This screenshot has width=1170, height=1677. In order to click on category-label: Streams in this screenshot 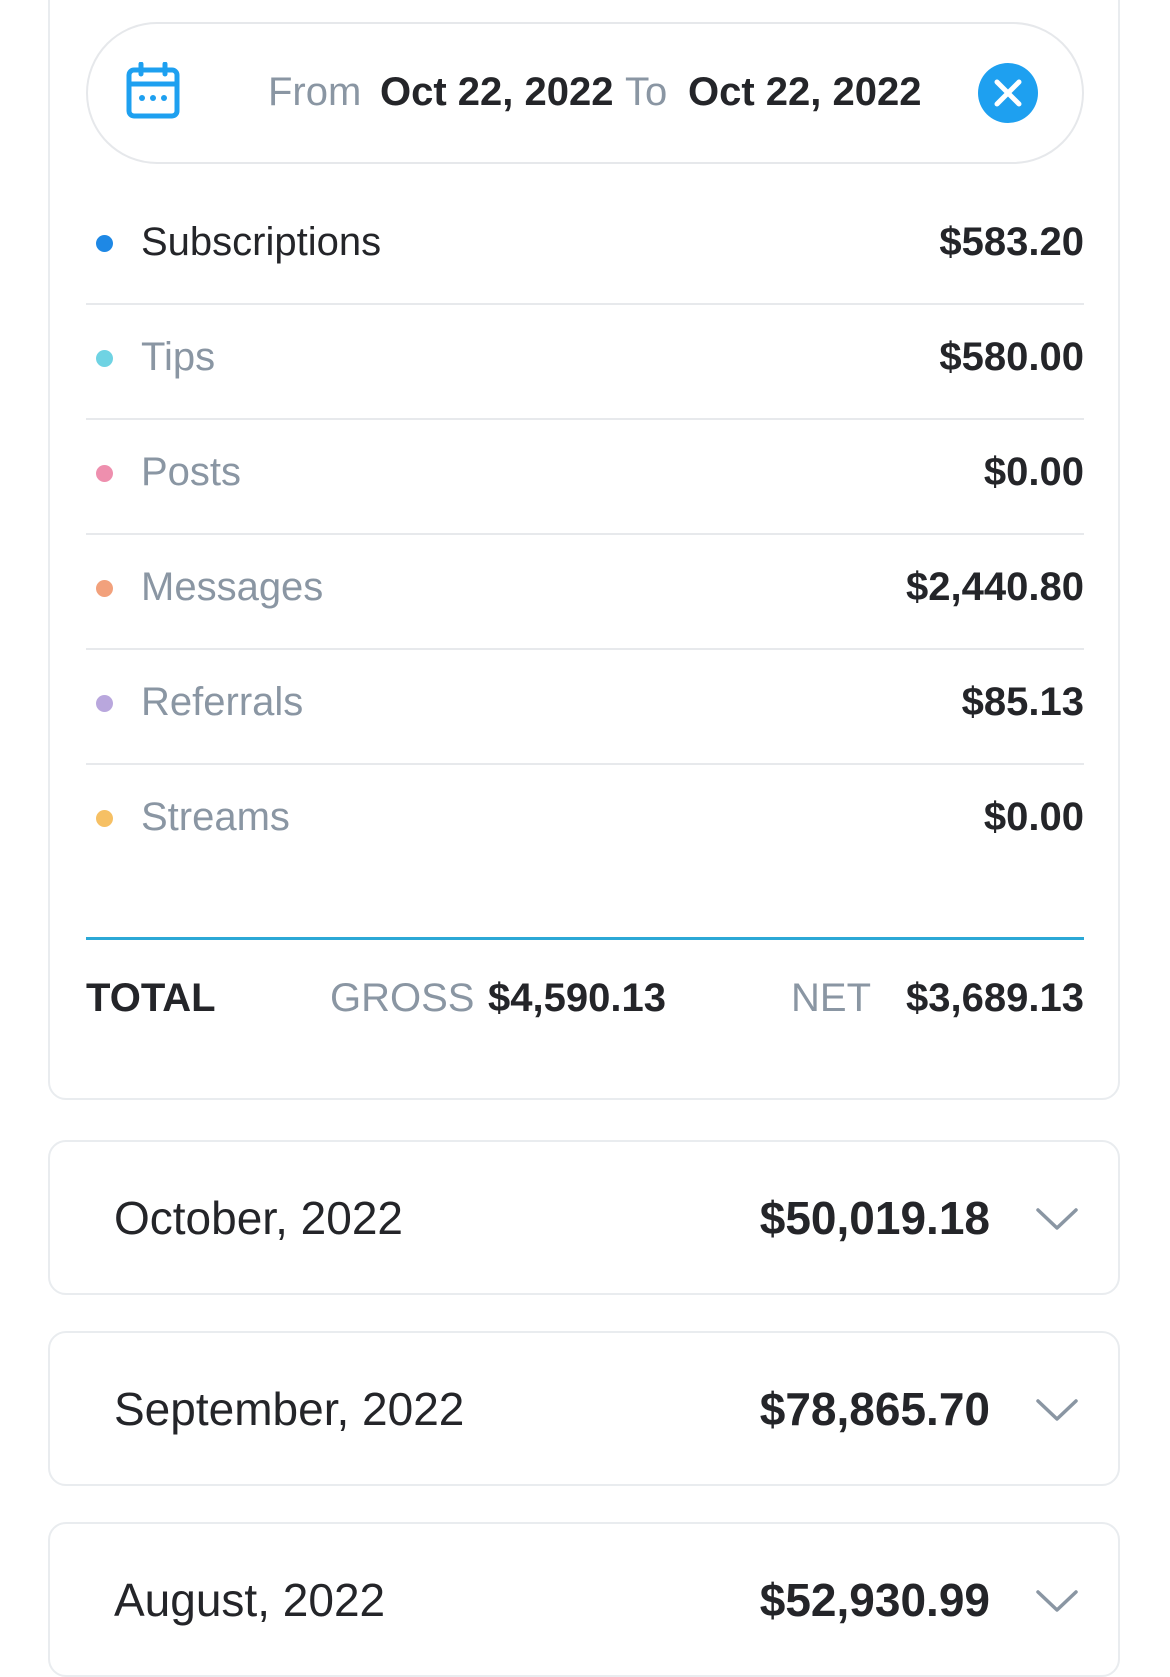, I will do `click(215, 817)`.